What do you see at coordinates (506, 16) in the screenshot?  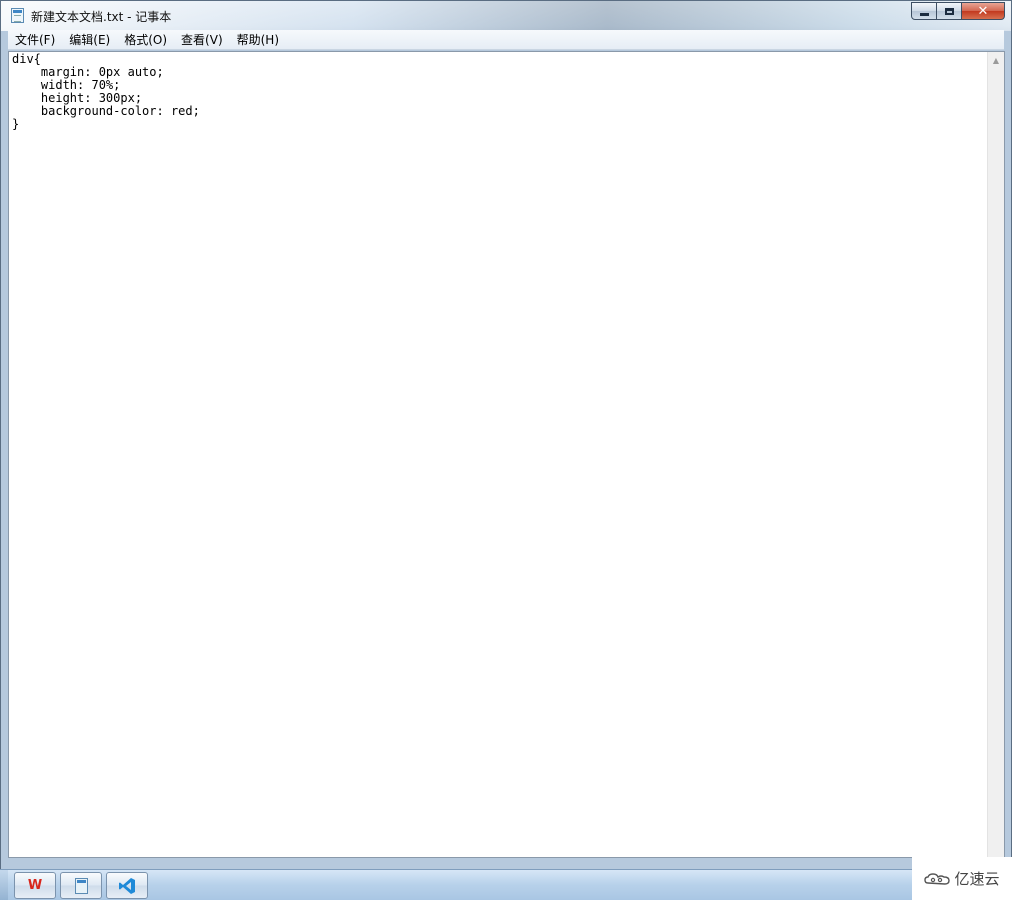 I see `title-bar: 新建文本文档.txt - 记事本 ✕` at bounding box center [506, 16].